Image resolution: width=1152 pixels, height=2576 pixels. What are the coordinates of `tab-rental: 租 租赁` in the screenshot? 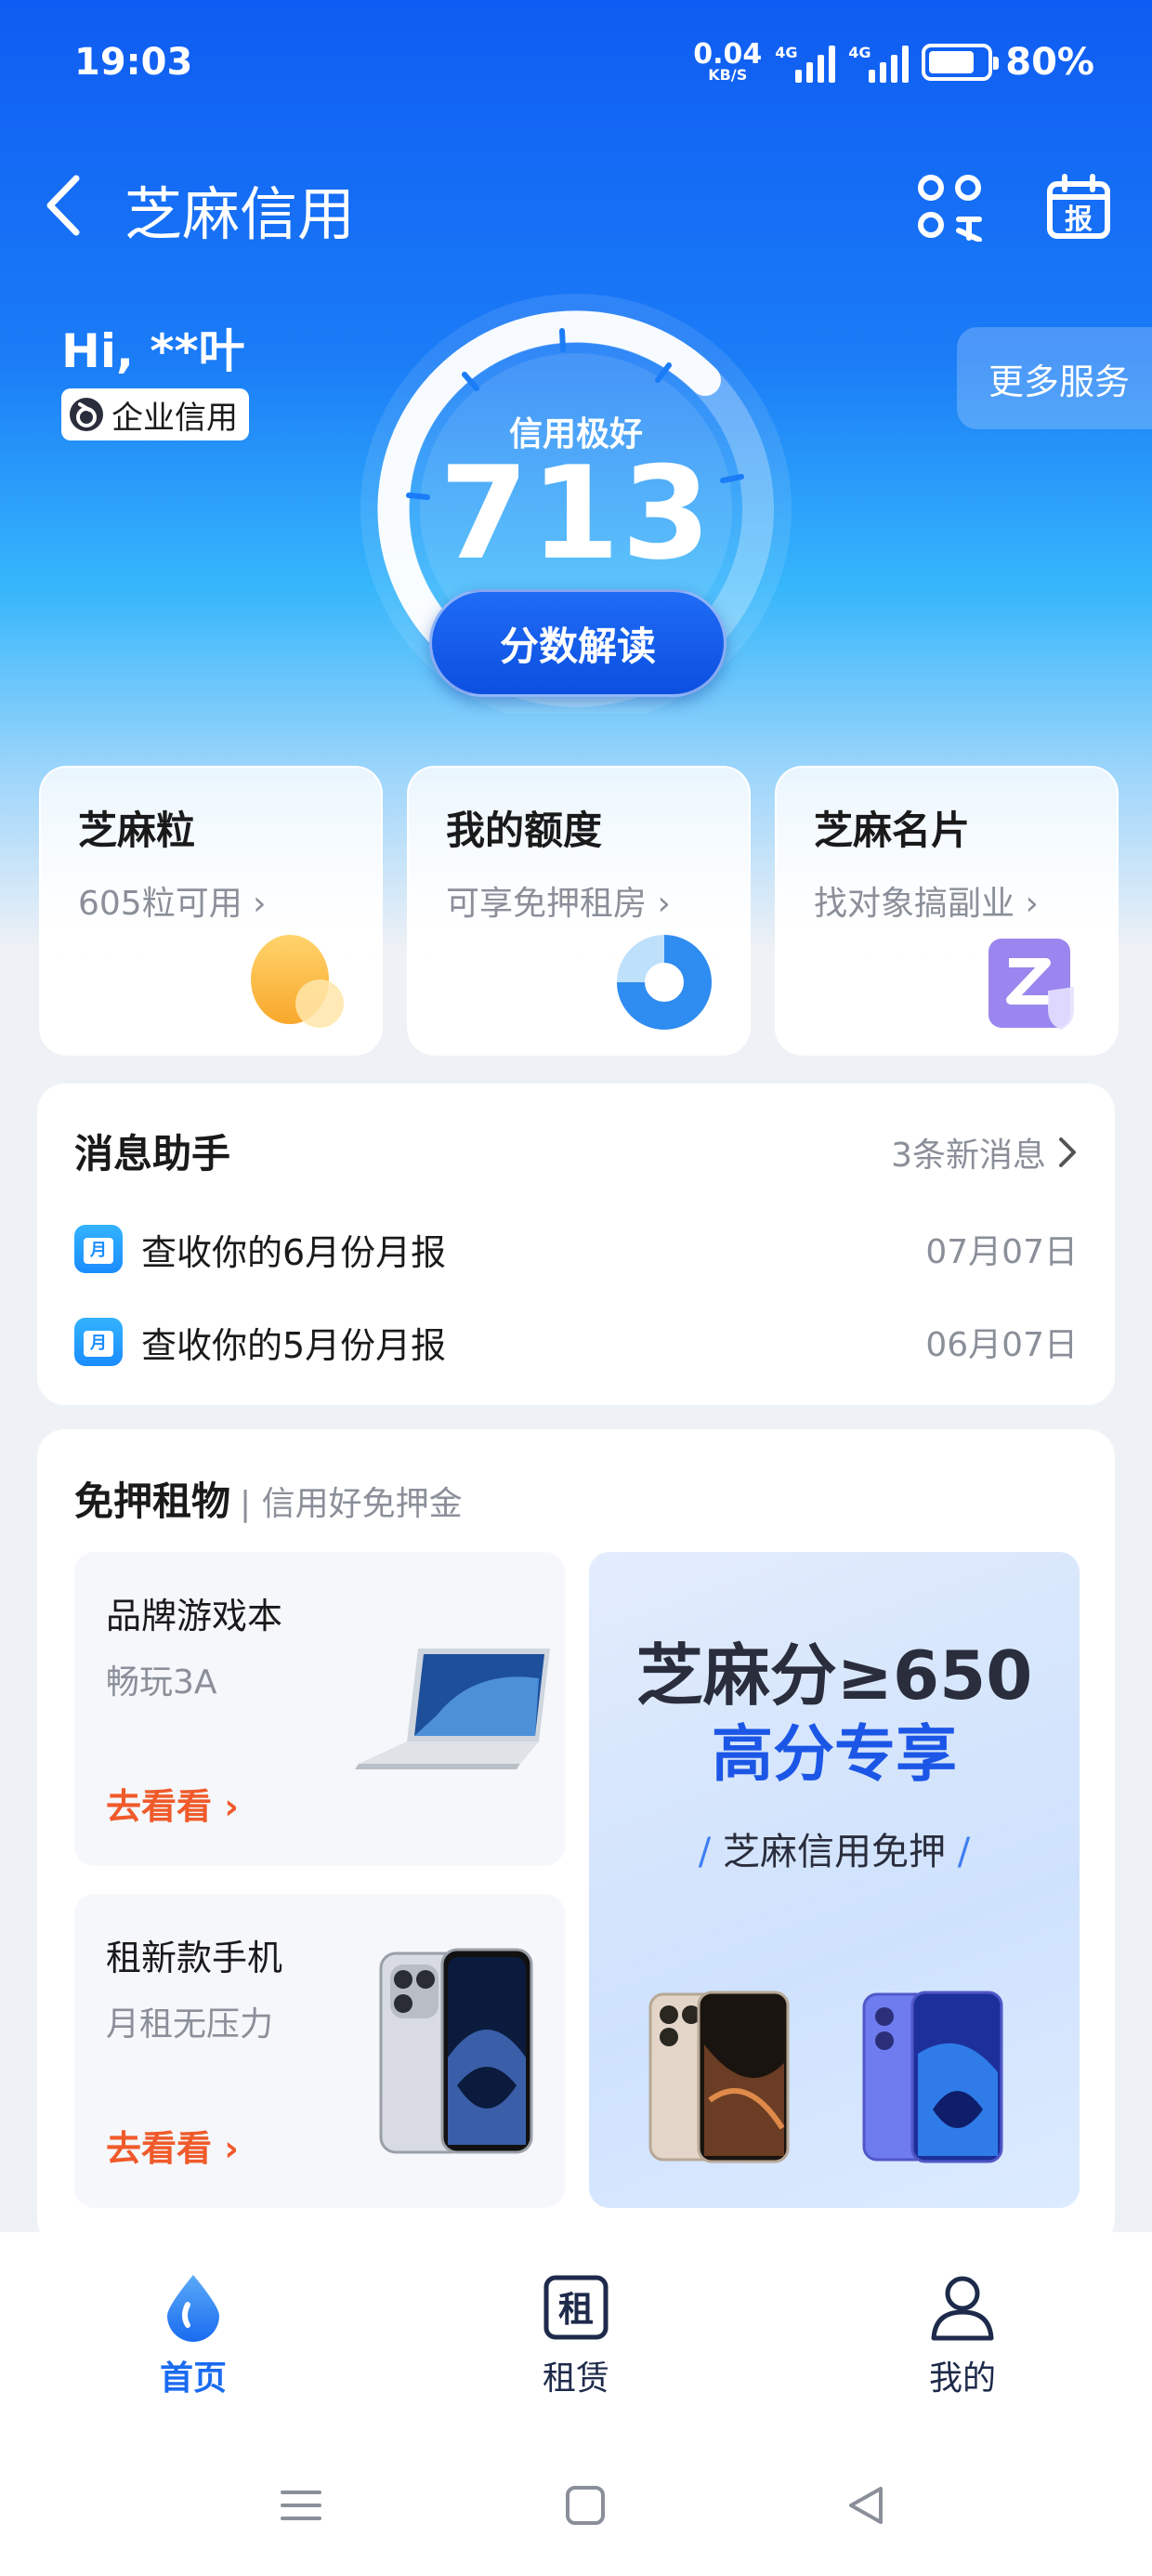 It's located at (576, 2336).